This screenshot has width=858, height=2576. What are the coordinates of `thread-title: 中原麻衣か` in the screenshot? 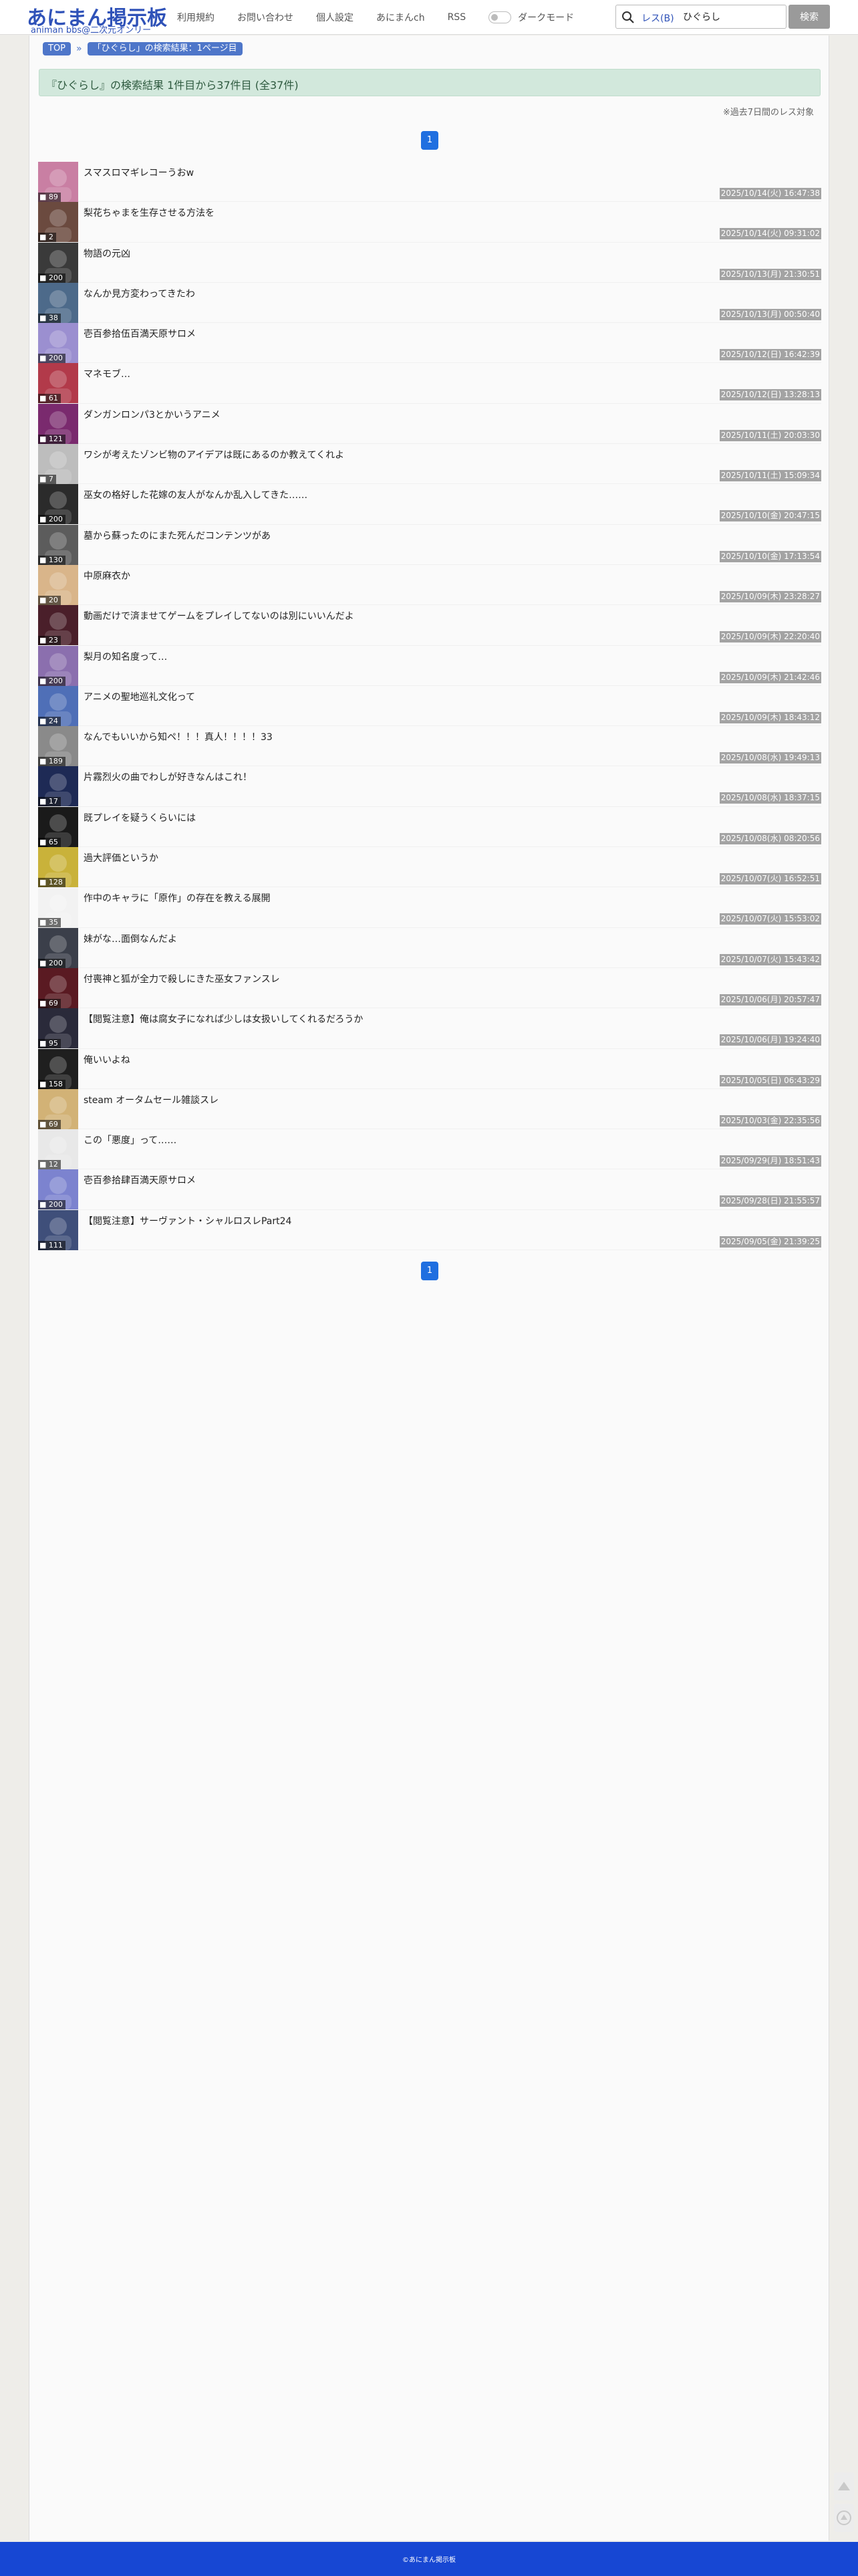 It's located at (107, 575).